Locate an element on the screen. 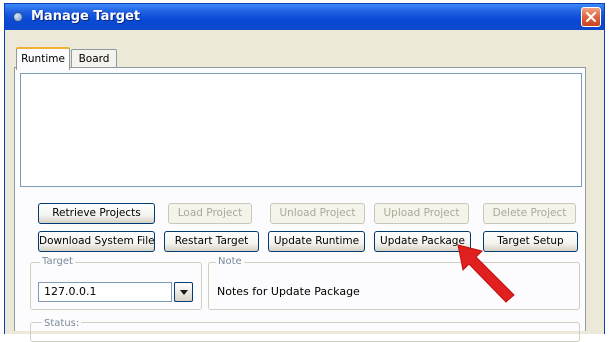 Image resolution: width=609 pixels, height=342 pixels. status-group is located at coordinates (305, 332).